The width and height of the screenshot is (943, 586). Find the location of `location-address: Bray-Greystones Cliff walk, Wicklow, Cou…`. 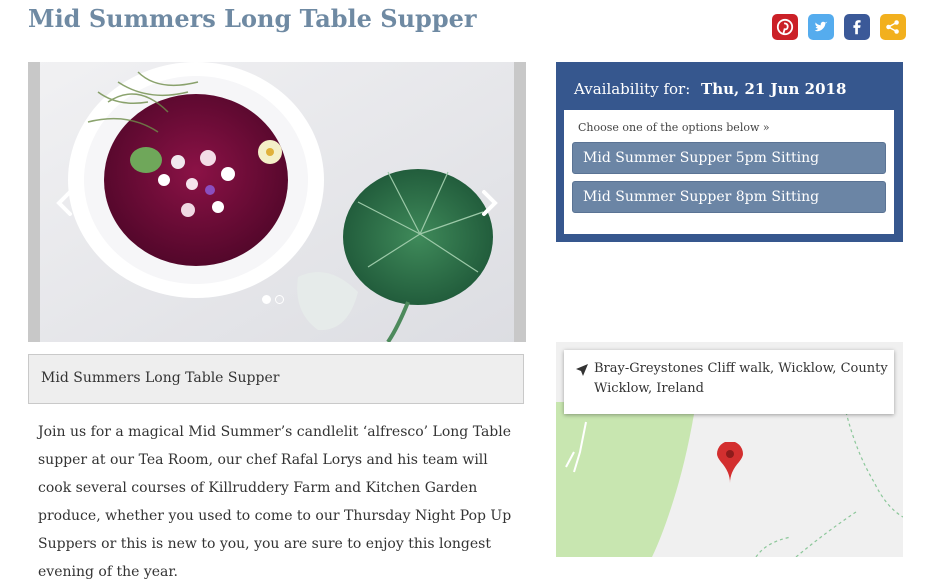

location-address: Bray-Greystones Cliff walk, Wicklow, Cou… is located at coordinates (741, 378).